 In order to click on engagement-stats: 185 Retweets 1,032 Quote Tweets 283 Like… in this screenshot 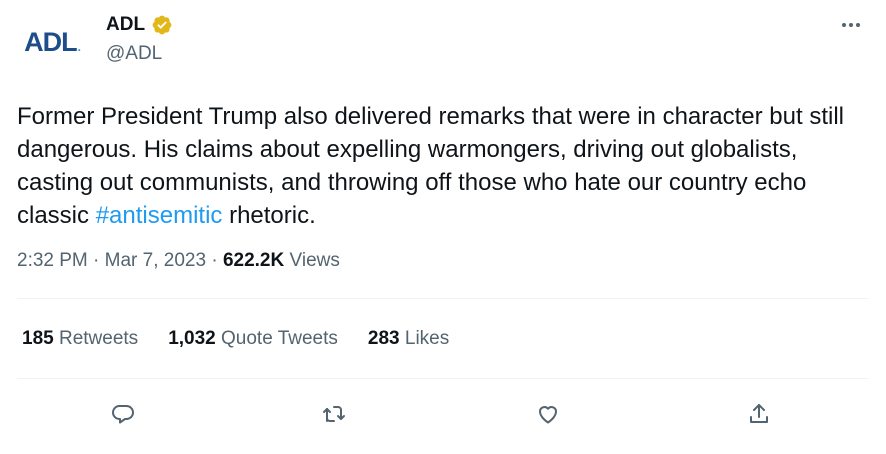, I will do `click(235, 339)`.